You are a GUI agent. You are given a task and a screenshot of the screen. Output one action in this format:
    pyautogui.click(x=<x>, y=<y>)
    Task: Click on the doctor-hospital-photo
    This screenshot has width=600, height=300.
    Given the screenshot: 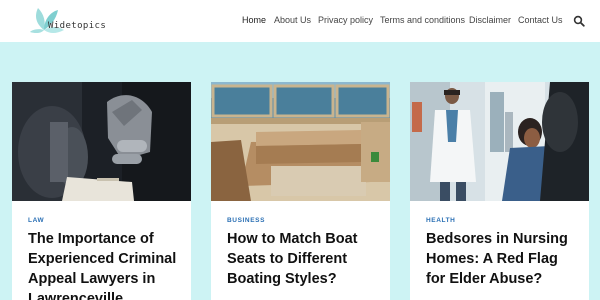 What is the action you would take?
    pyautogui.click(x=499, y=141)
    